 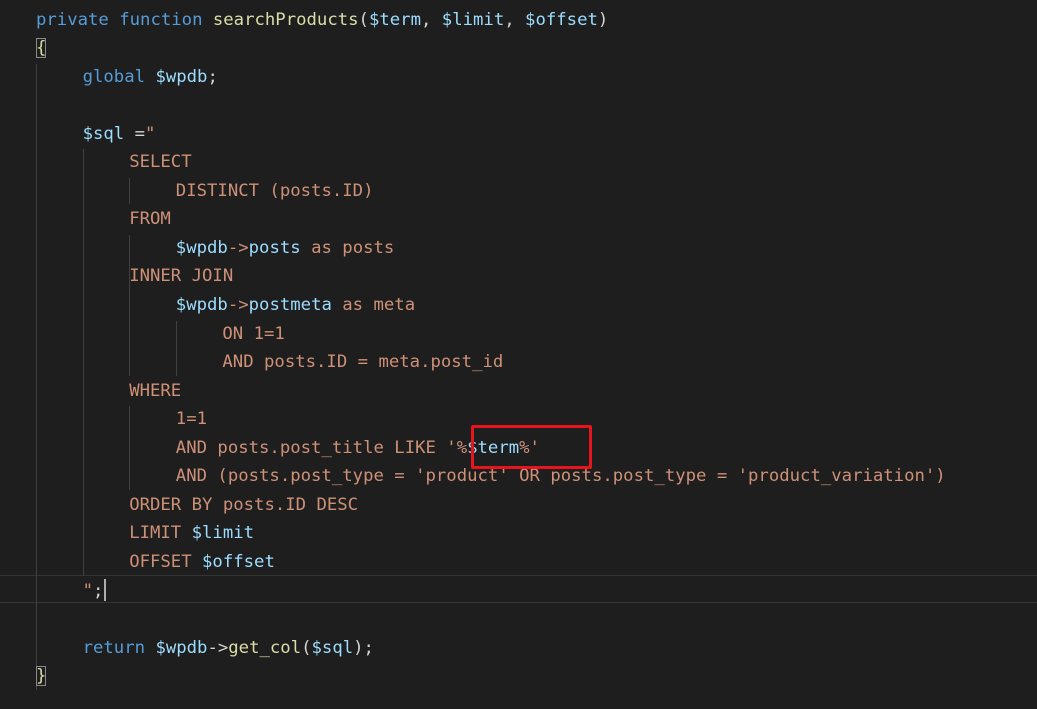 What do you see at coordinates (166, 561) in the screenshot?
I see `code-token: OFFSET` at bounding box center [166, 561].